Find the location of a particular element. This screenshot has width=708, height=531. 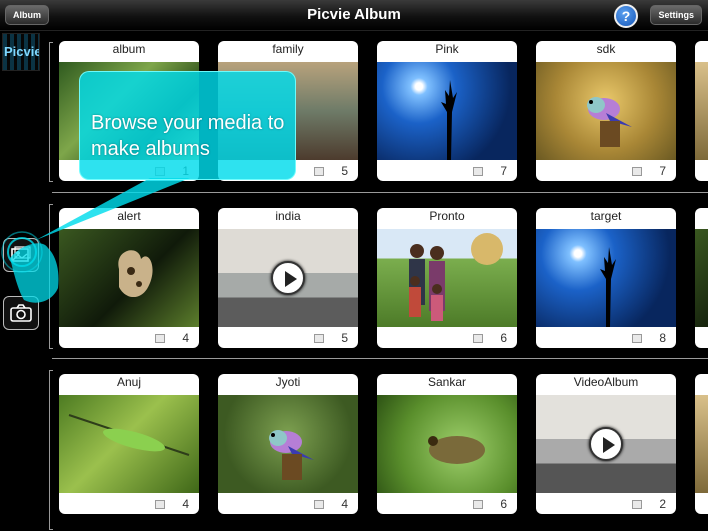

album-name: Sankar is located at coordinates (447, 382).